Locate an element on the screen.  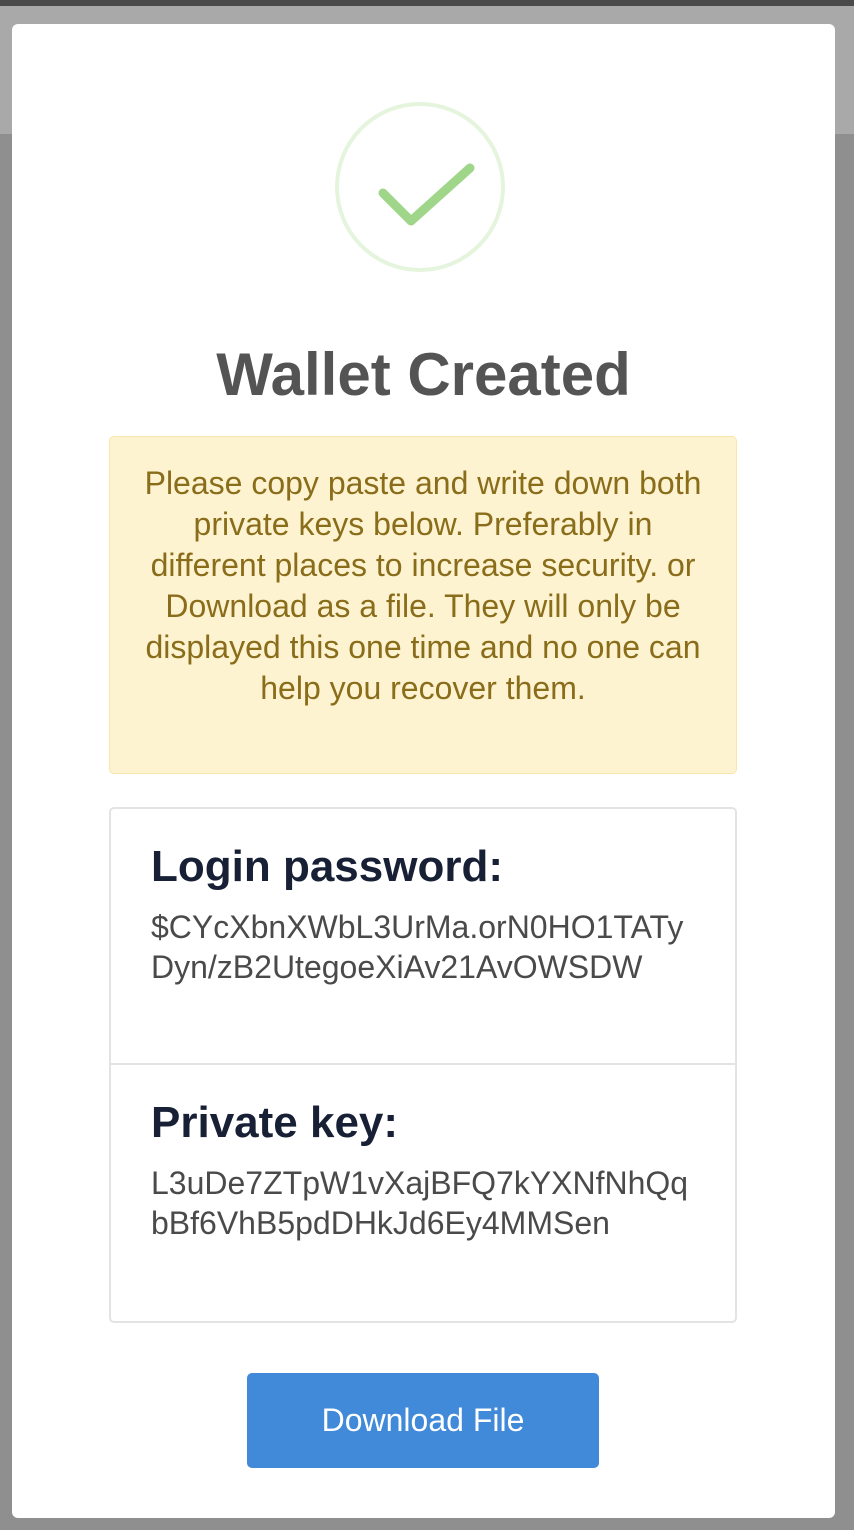
modal-title: Wallet Created is located at coordinates (423, 374).